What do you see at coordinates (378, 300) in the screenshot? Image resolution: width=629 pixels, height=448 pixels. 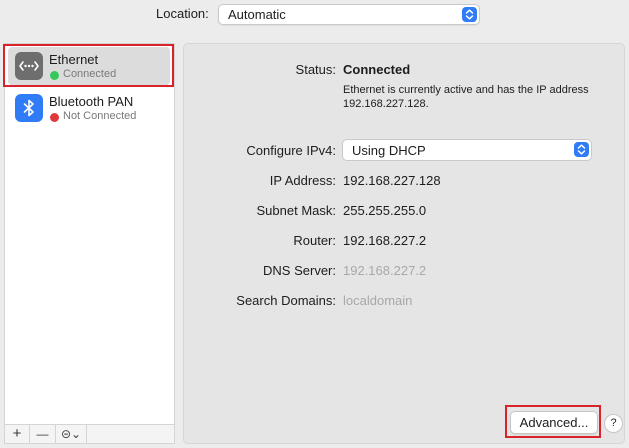 I see `search-domains-value: localdomain` at bounding box center [378, 300].